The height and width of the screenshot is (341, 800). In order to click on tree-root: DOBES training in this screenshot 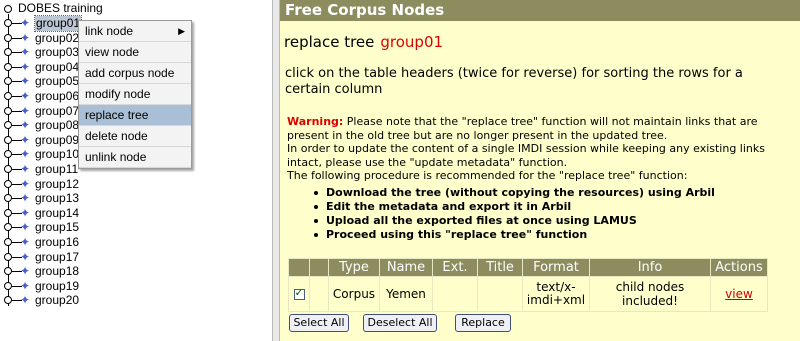, I will do `click(53, 8)`.